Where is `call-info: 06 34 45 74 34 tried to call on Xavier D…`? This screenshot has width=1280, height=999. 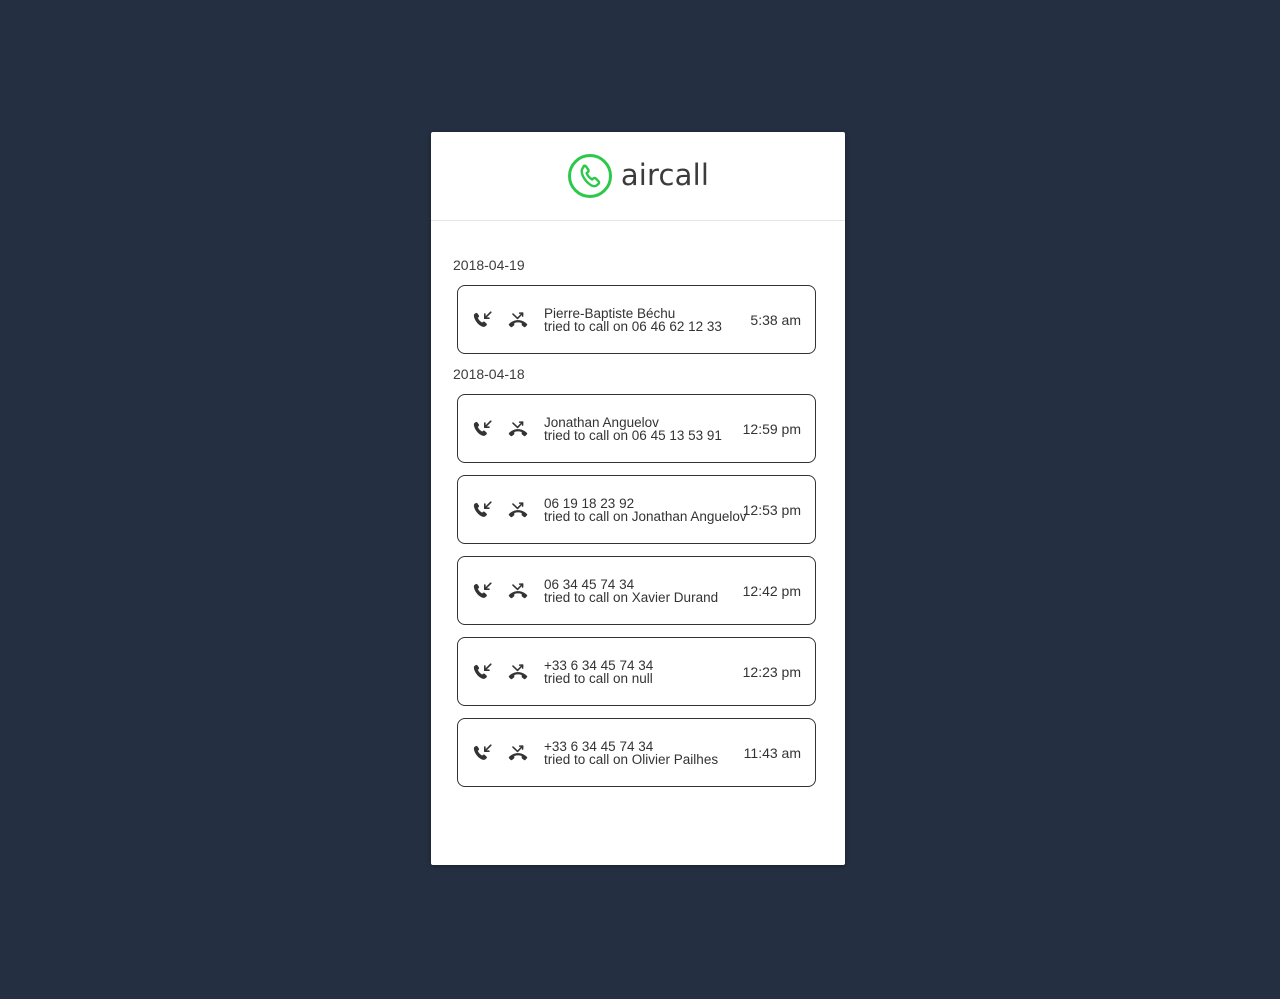 call-info: 06 34 45 74 34 tried to call on Xavier D… is located at coordinates (640, 590).